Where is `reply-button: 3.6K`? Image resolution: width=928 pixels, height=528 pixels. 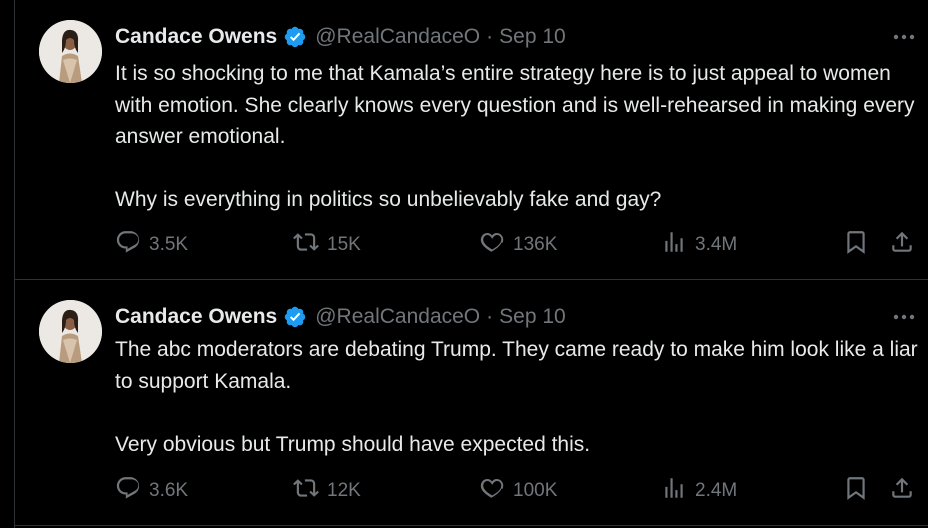
reply-button: 3.6K is located at coordinates (151, 491).